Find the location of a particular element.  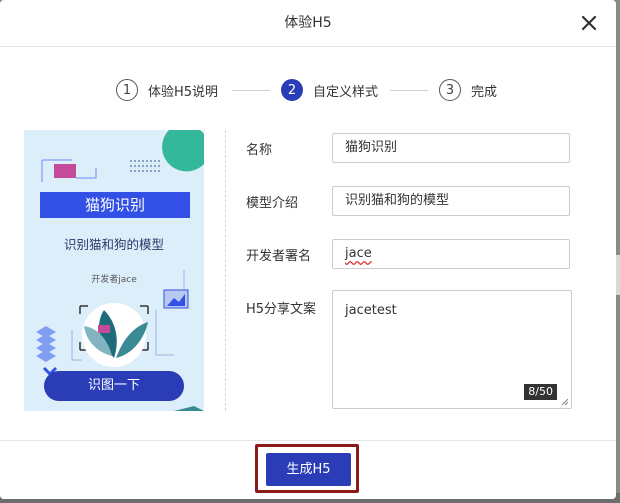

close-icon is located at coordinates (589, 23).